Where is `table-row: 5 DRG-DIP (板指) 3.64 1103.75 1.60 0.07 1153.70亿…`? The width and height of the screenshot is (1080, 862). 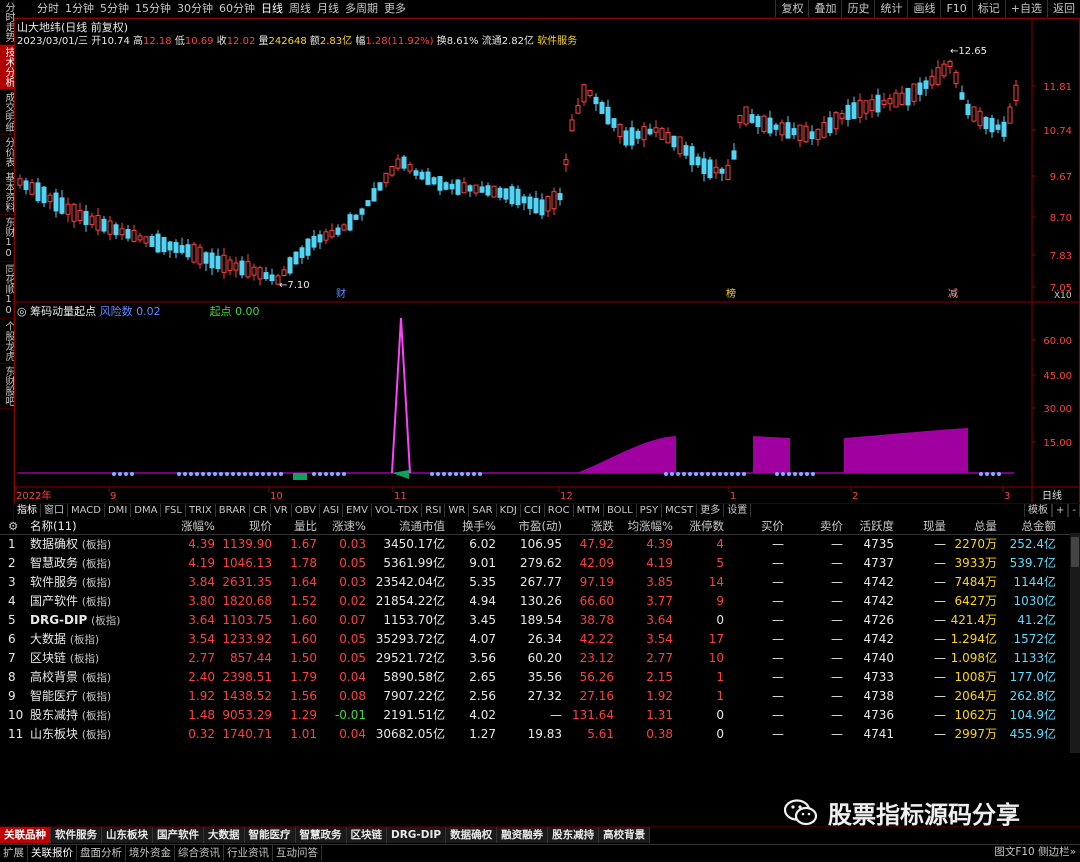 table-row: 5 DRG-DIP (板指) 3.64 1103.75 1.60 0.07 1153.70亿… is located at coordinates (540, 620).